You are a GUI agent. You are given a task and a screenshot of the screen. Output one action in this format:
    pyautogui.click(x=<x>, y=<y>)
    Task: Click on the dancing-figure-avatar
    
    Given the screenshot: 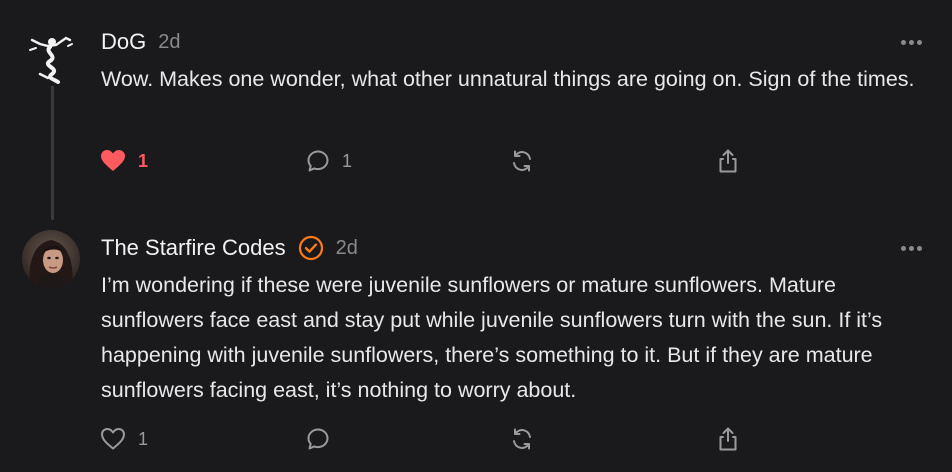 What is the action you would take?
    pyautogui.click(x=51, y=57)
    